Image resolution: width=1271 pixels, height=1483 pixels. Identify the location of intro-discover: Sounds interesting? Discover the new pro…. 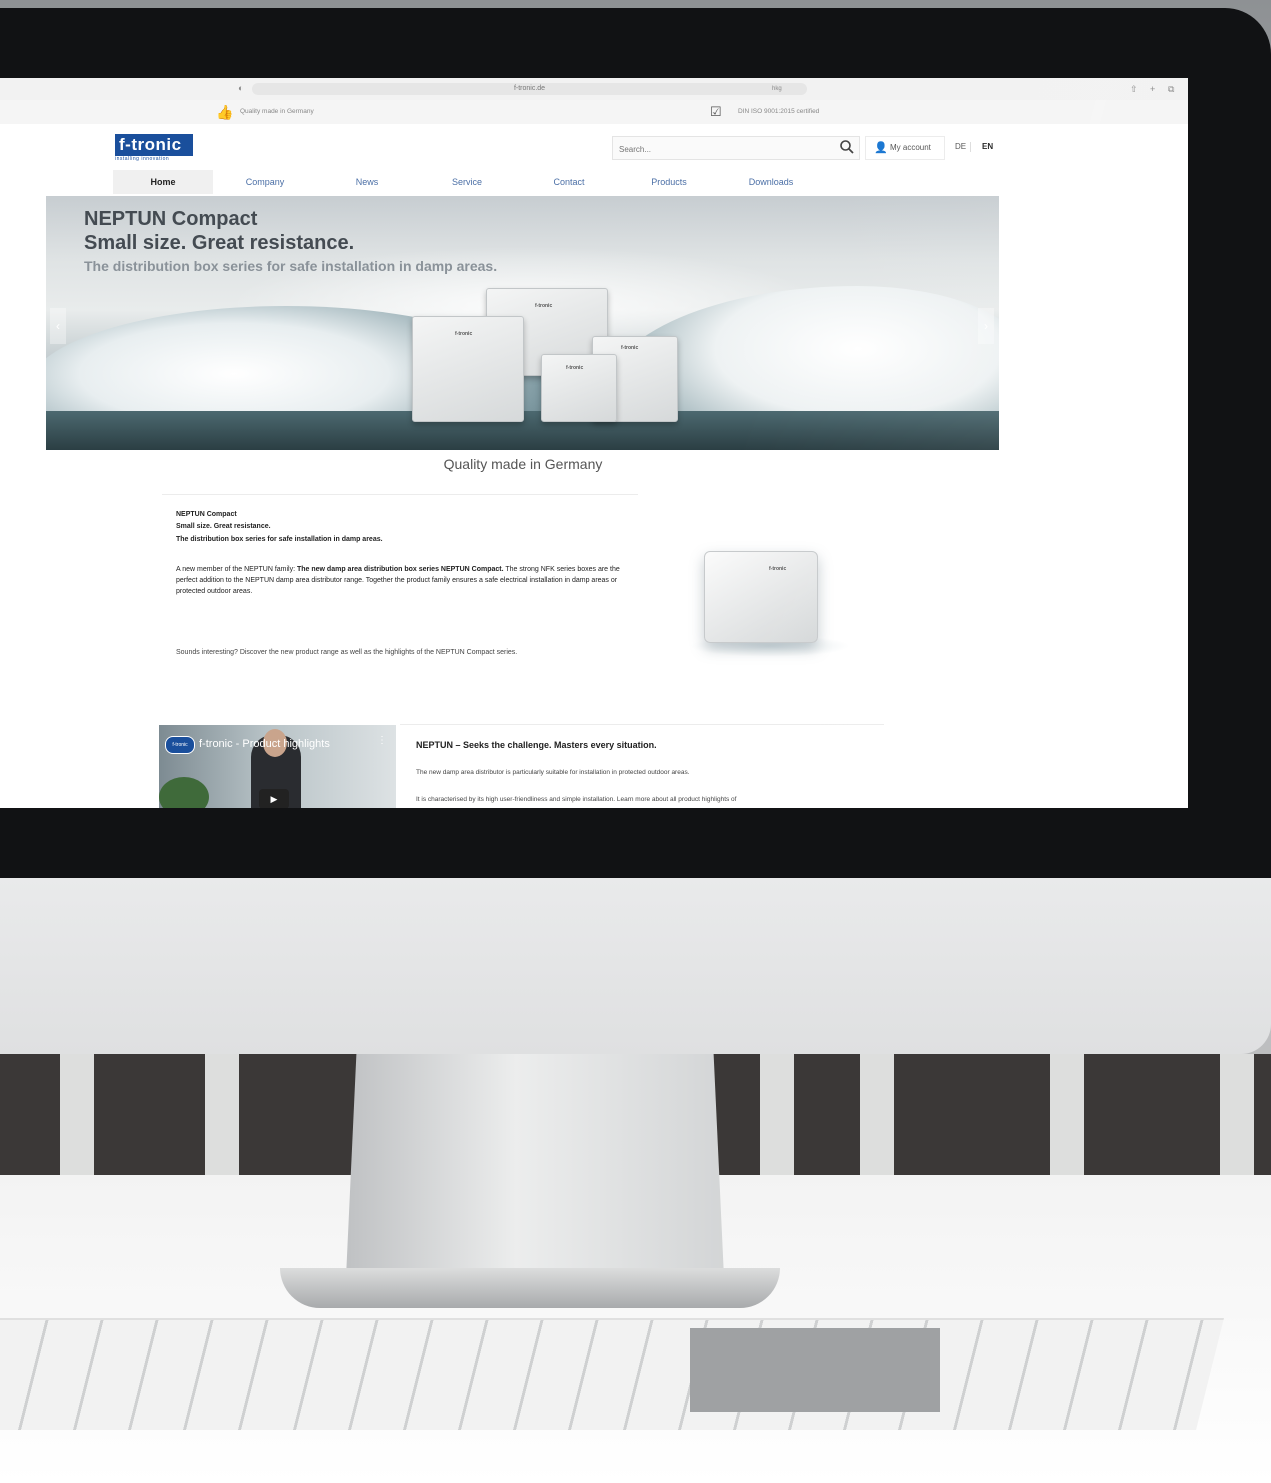
(347, 652).